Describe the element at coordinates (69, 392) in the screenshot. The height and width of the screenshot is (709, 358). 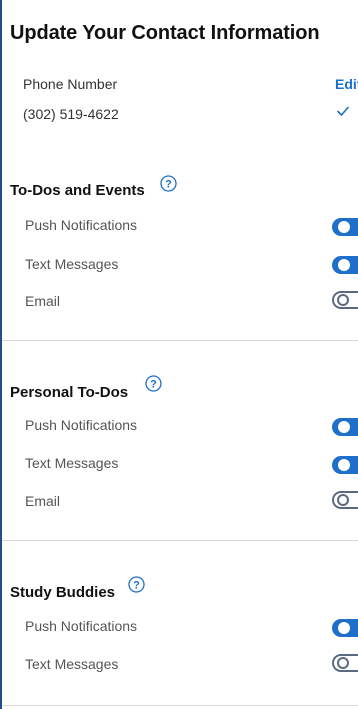
I see `section-title-personal-todos: Personal To-Dos` at that location.